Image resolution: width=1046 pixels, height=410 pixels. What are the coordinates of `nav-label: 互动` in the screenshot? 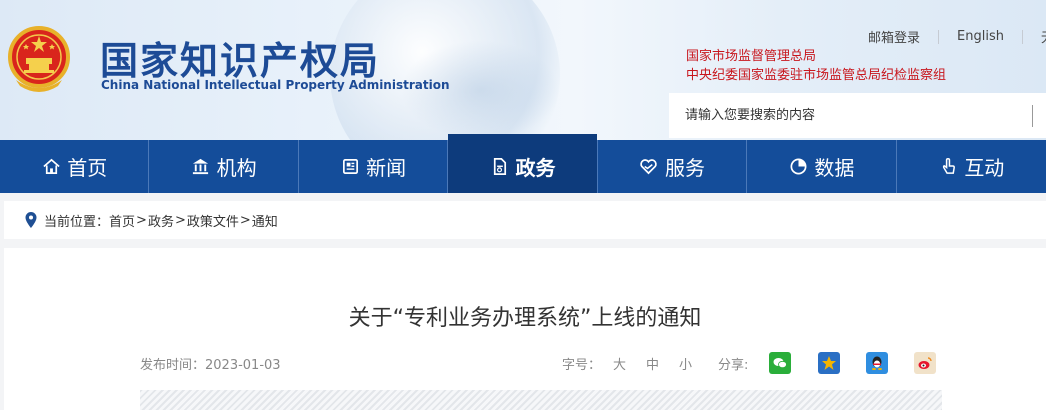 It's located at (984, 168).